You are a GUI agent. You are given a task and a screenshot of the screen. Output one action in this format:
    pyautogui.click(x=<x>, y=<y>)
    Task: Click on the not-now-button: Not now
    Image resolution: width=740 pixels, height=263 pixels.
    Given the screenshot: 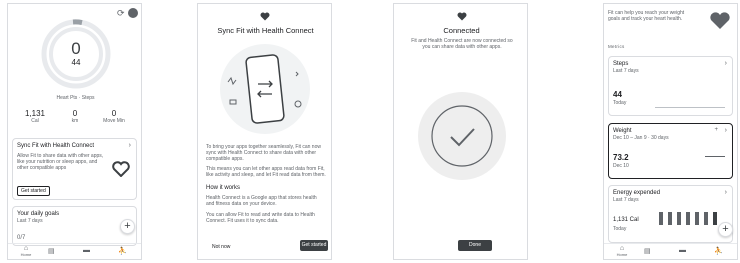 What is the action you would take?
    pyautogui.click(x=221, y=247)
    